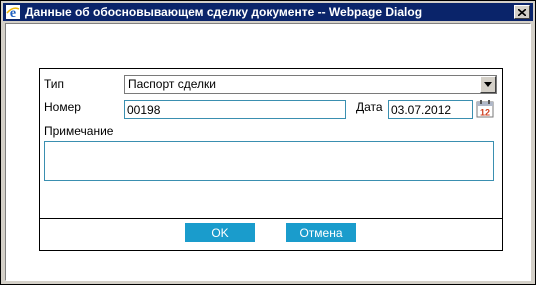  Describe the element at coordinates (54, 84) in the screenshot. I see `type-label: Тип` at that location.